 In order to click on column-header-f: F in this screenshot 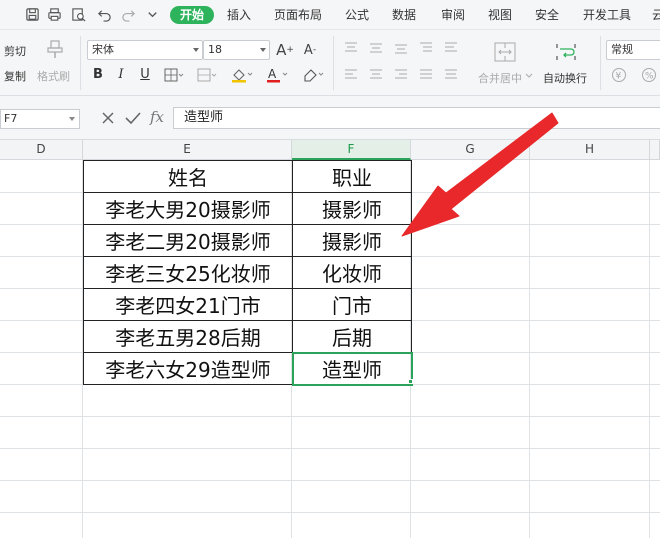, I will do `click(351, 150)`.